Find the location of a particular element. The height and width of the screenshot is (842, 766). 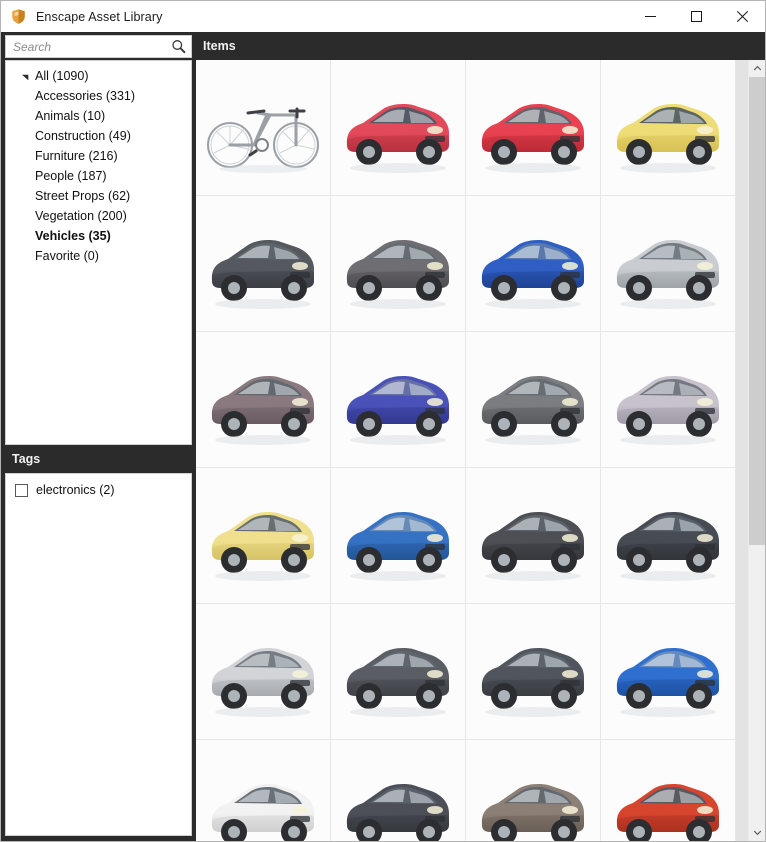

title-bar: Enscape Asset Library is located at coordinates (383, 16).